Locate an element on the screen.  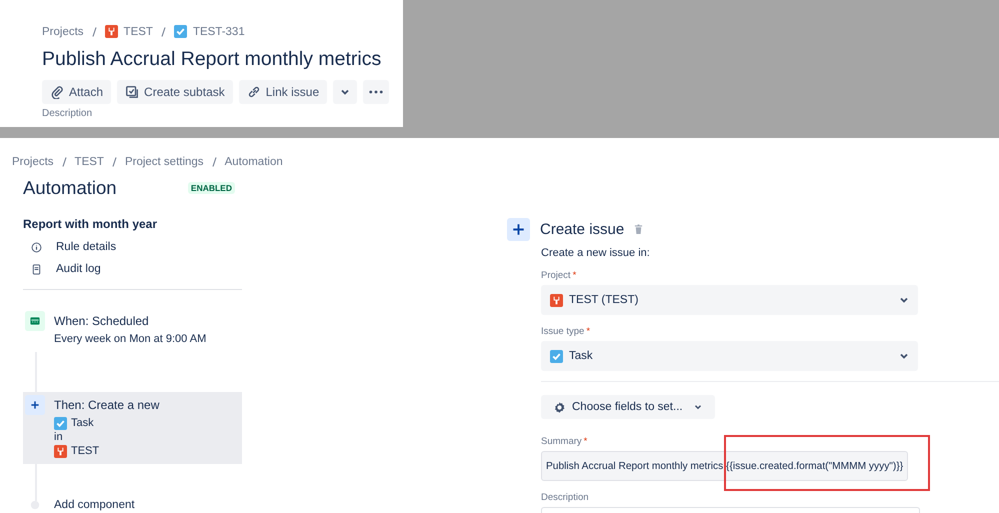
link-icon is located at coordinates (253, 92).